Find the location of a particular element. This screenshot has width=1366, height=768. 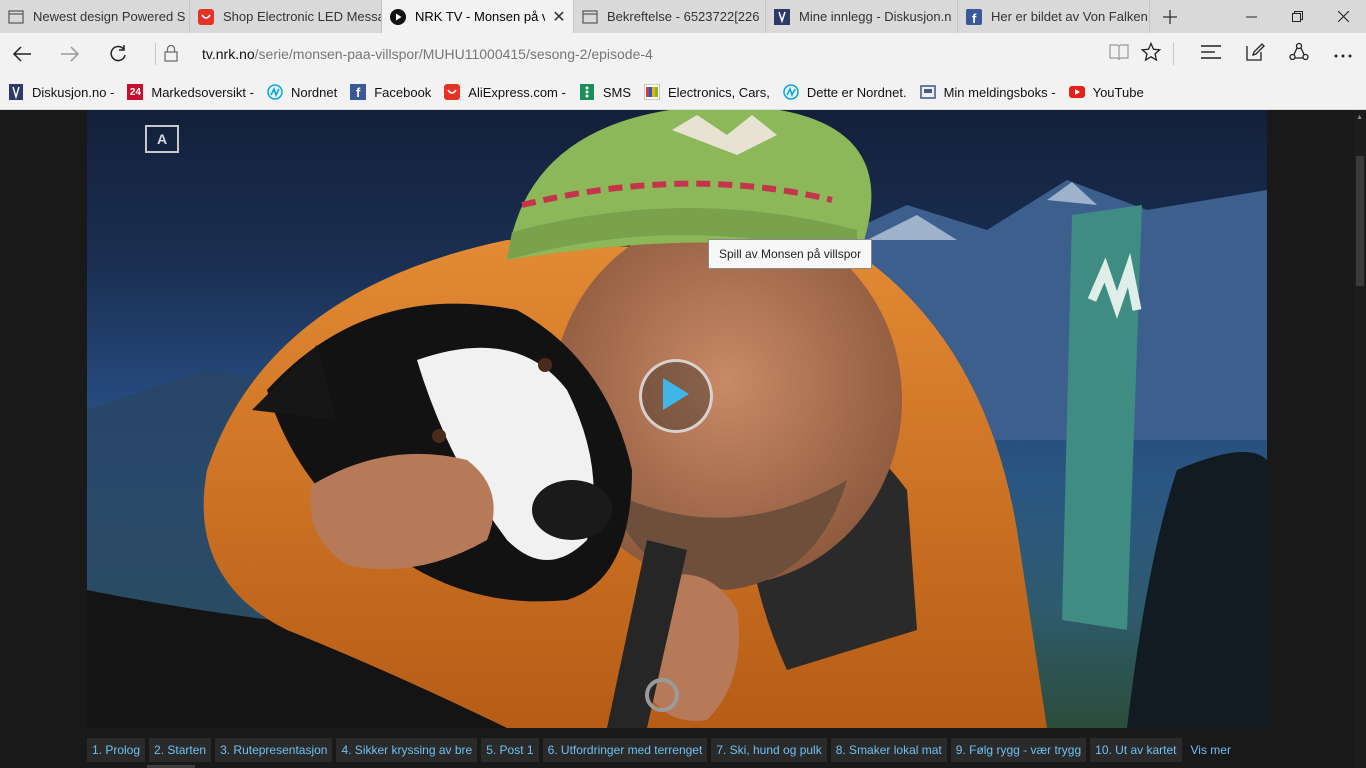

tab-title: Bekreftelse - 6523722[226 is located at coordinates (683, 16).